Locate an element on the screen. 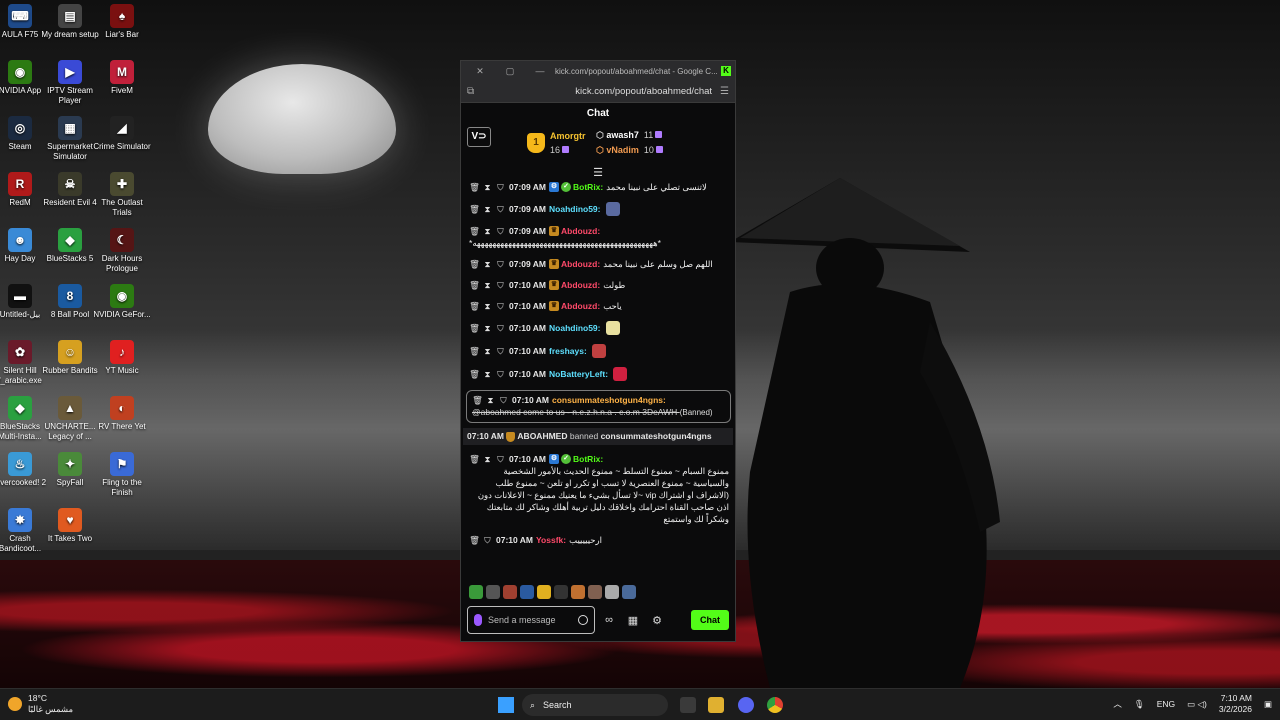 This screenshot has height=720, width=1280. gear-icon: ⚙ is located at coordinates (657, 620).